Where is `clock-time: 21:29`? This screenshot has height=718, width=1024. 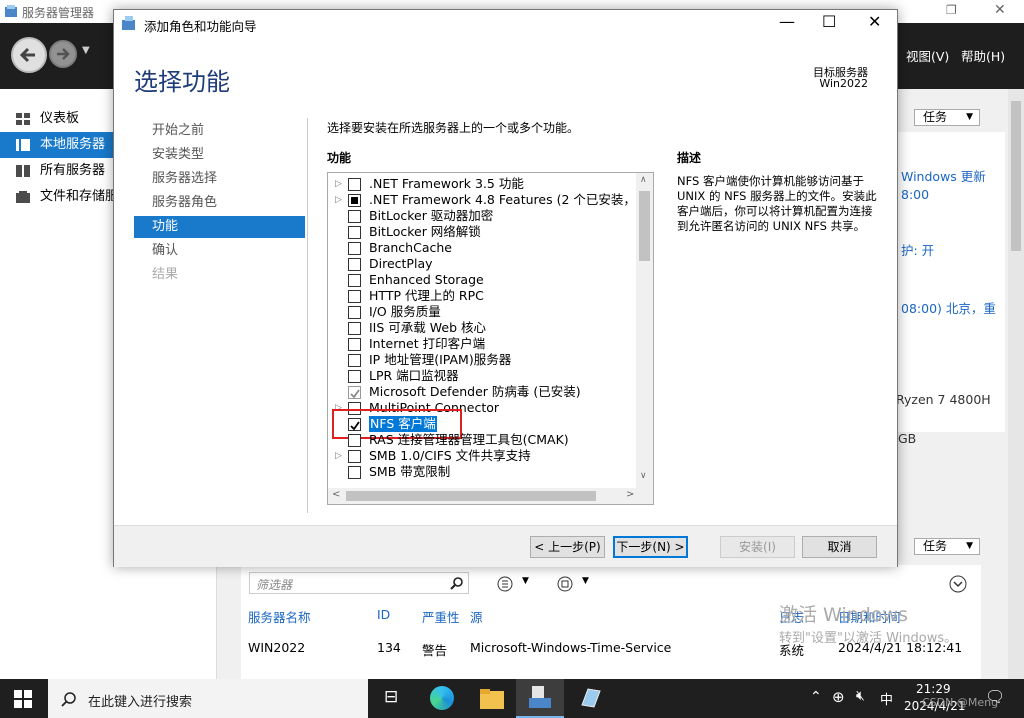
clock-time: 21:29 is located at coordinates (933, 689).